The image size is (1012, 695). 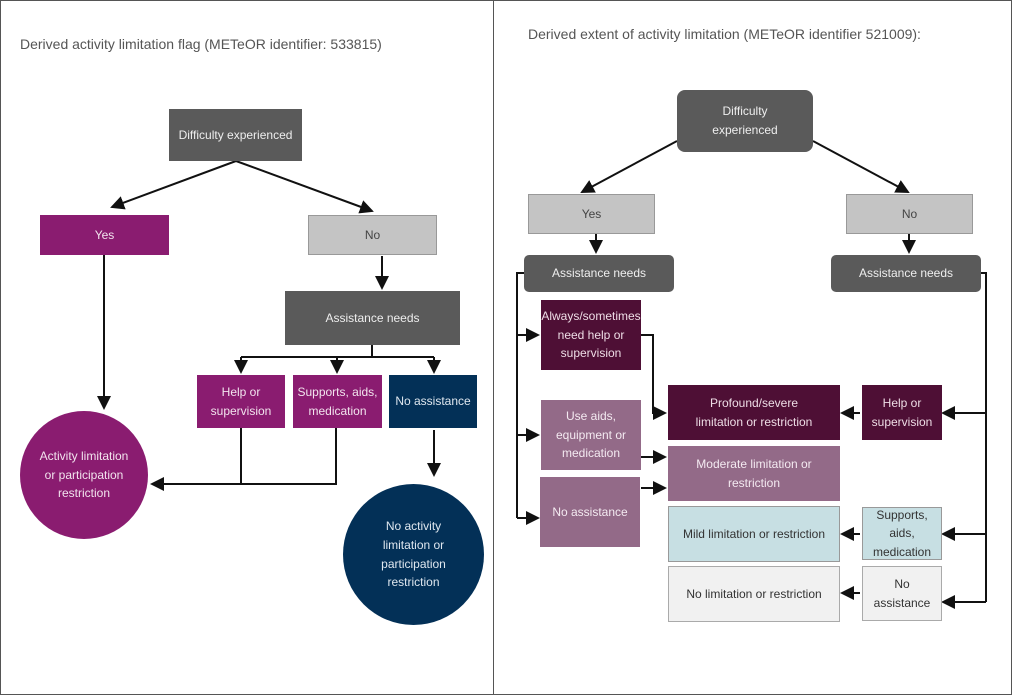 What do you see at coordinates (754, 473) in the screenshot?
I see `node-moderate: Moderate limitation or restriction` at bounding box center [754, 473].